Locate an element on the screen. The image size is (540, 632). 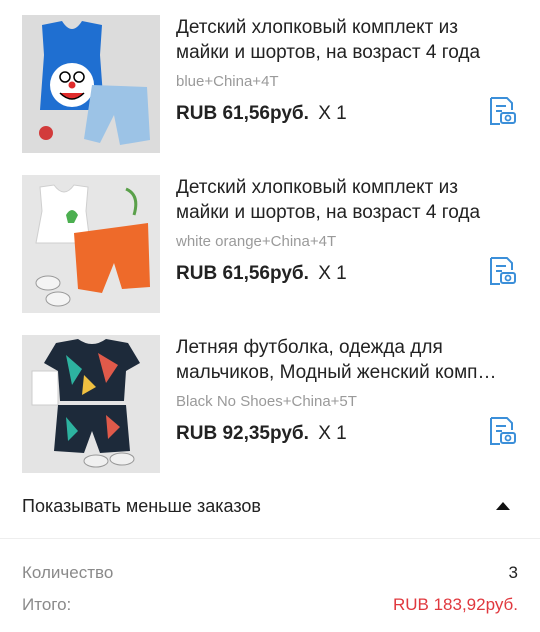
quantity-value: 3 is located at coordinates (513, 572).